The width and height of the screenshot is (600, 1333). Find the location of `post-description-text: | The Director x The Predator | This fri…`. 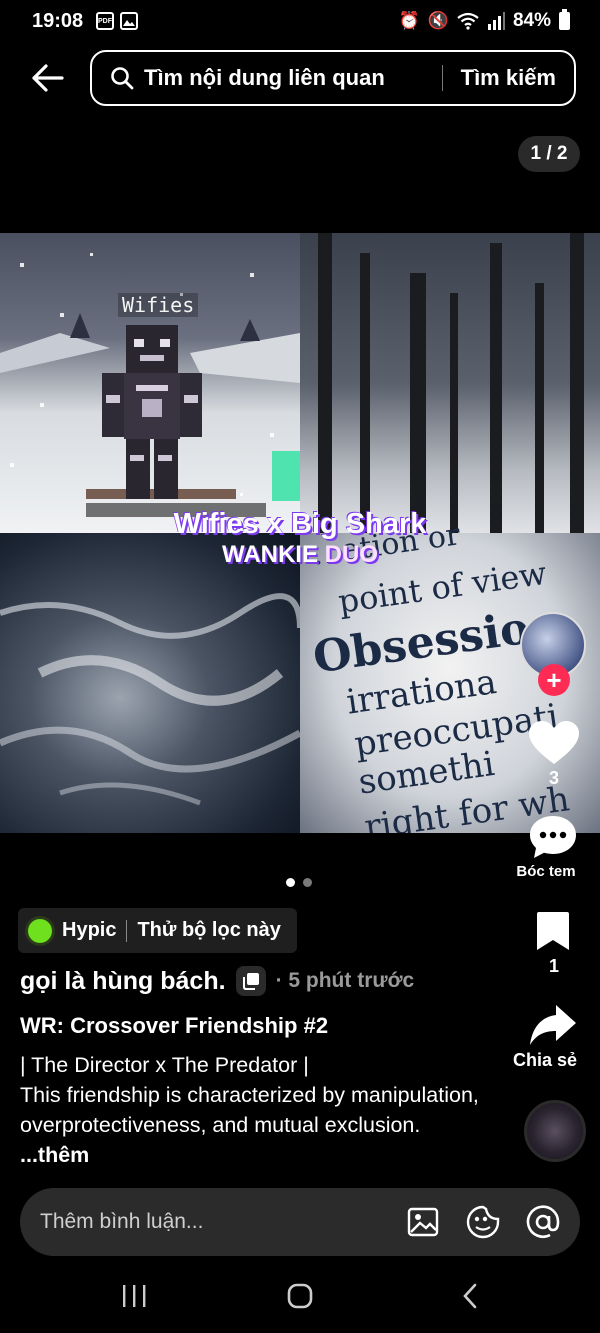

post-description-text: | The Director x The Predator | This fri… is located at coordinates (249, 1095).